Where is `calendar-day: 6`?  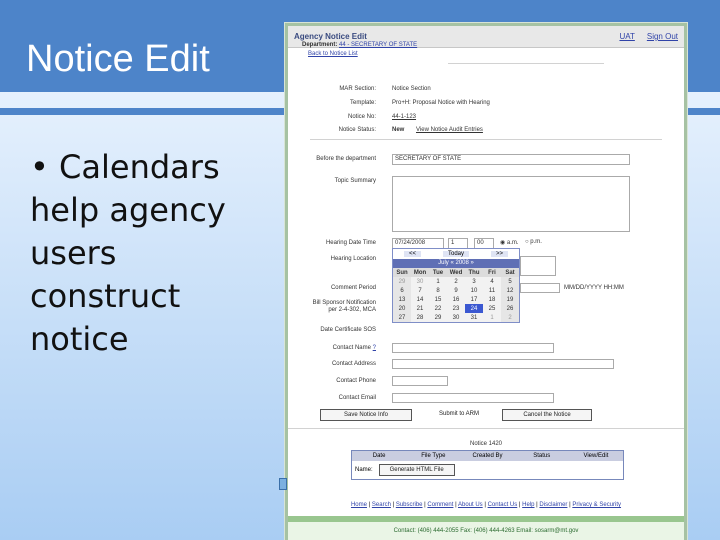 calendar-day: 6 is located at coordinates (402, 290).